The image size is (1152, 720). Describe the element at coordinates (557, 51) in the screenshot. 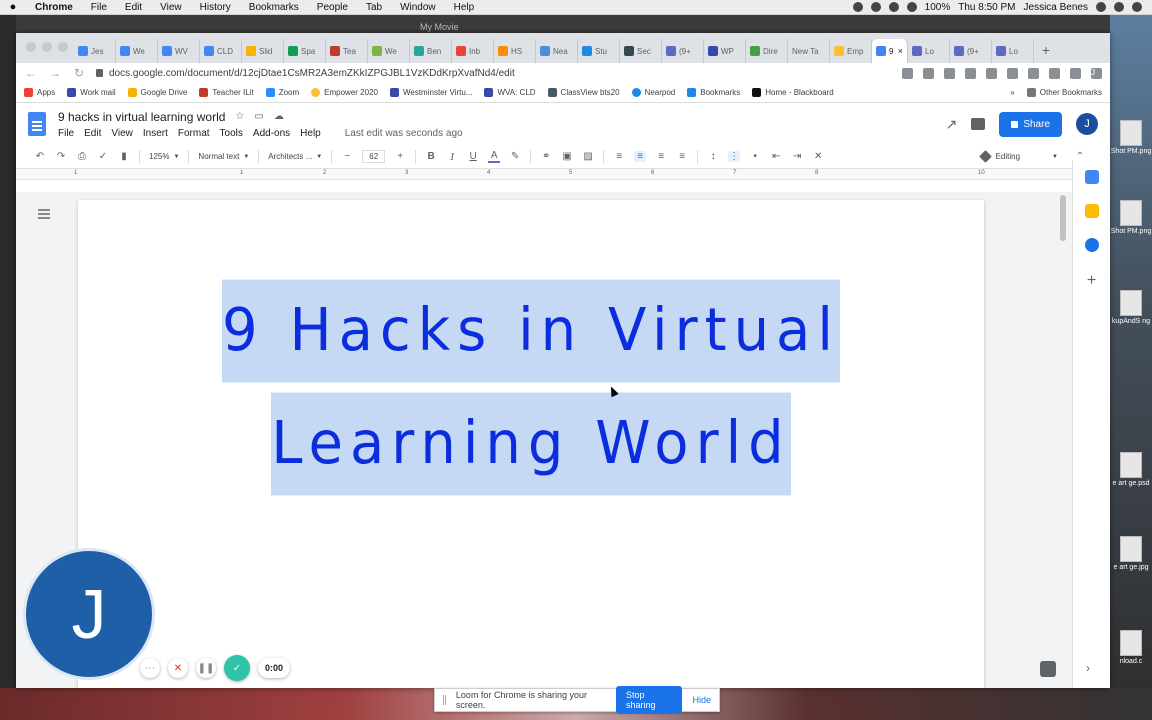

I see `browser-tab: Nea` at that location.